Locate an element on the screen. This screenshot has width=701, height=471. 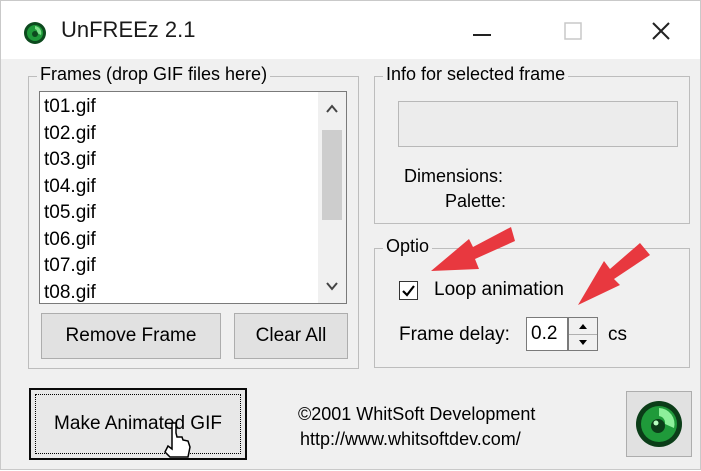
chevron-down-icon is located at coordinates (332, 286).